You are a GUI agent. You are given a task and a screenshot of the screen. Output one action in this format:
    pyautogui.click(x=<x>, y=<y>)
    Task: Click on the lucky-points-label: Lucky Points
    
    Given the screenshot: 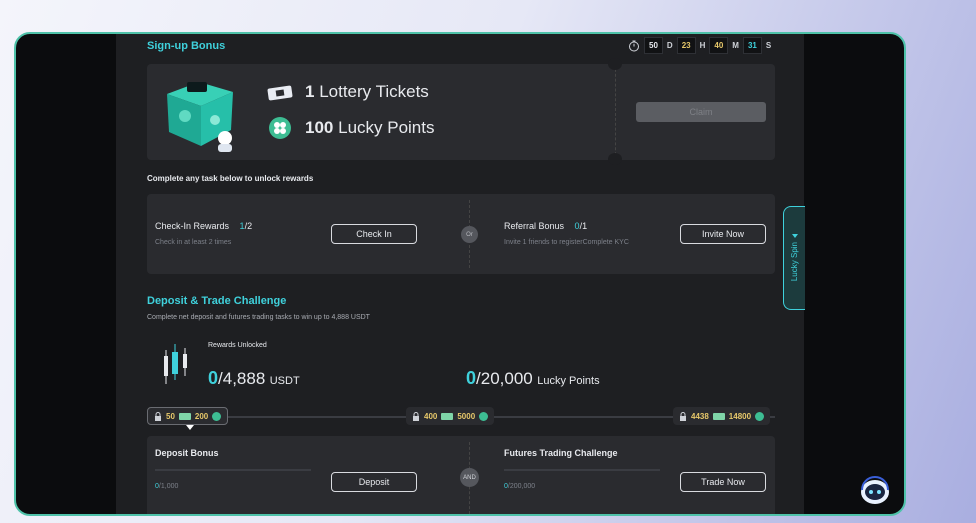 What is the action you would take?
    pyautogui.click(x=386, y=127)
    